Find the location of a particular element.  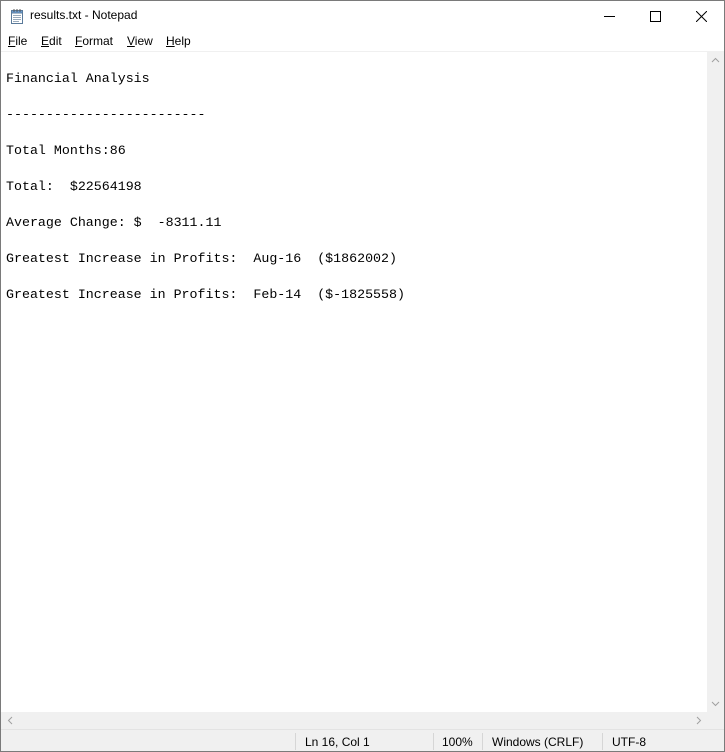

cursor-position: Ln 16, Col 1 is located at coordinates (337, 742).